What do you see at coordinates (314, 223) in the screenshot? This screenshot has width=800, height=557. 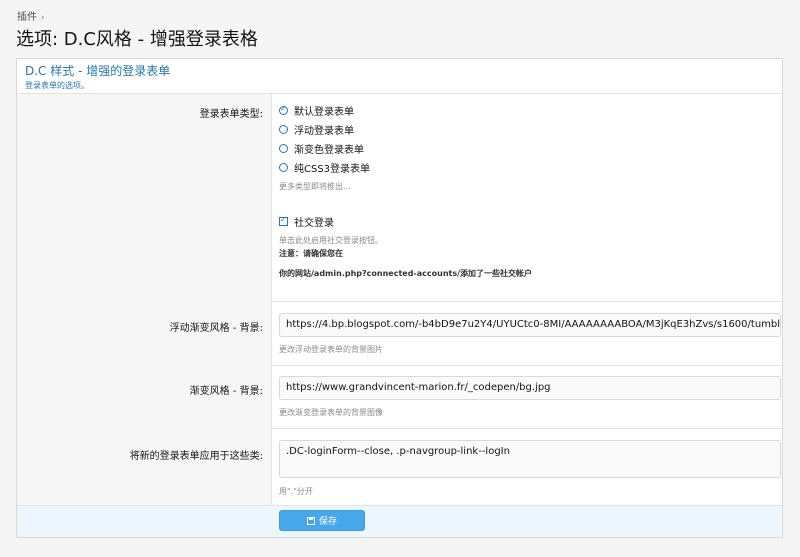 I see `checkbox-label: 社交登录` at bounding box center [314, 223].